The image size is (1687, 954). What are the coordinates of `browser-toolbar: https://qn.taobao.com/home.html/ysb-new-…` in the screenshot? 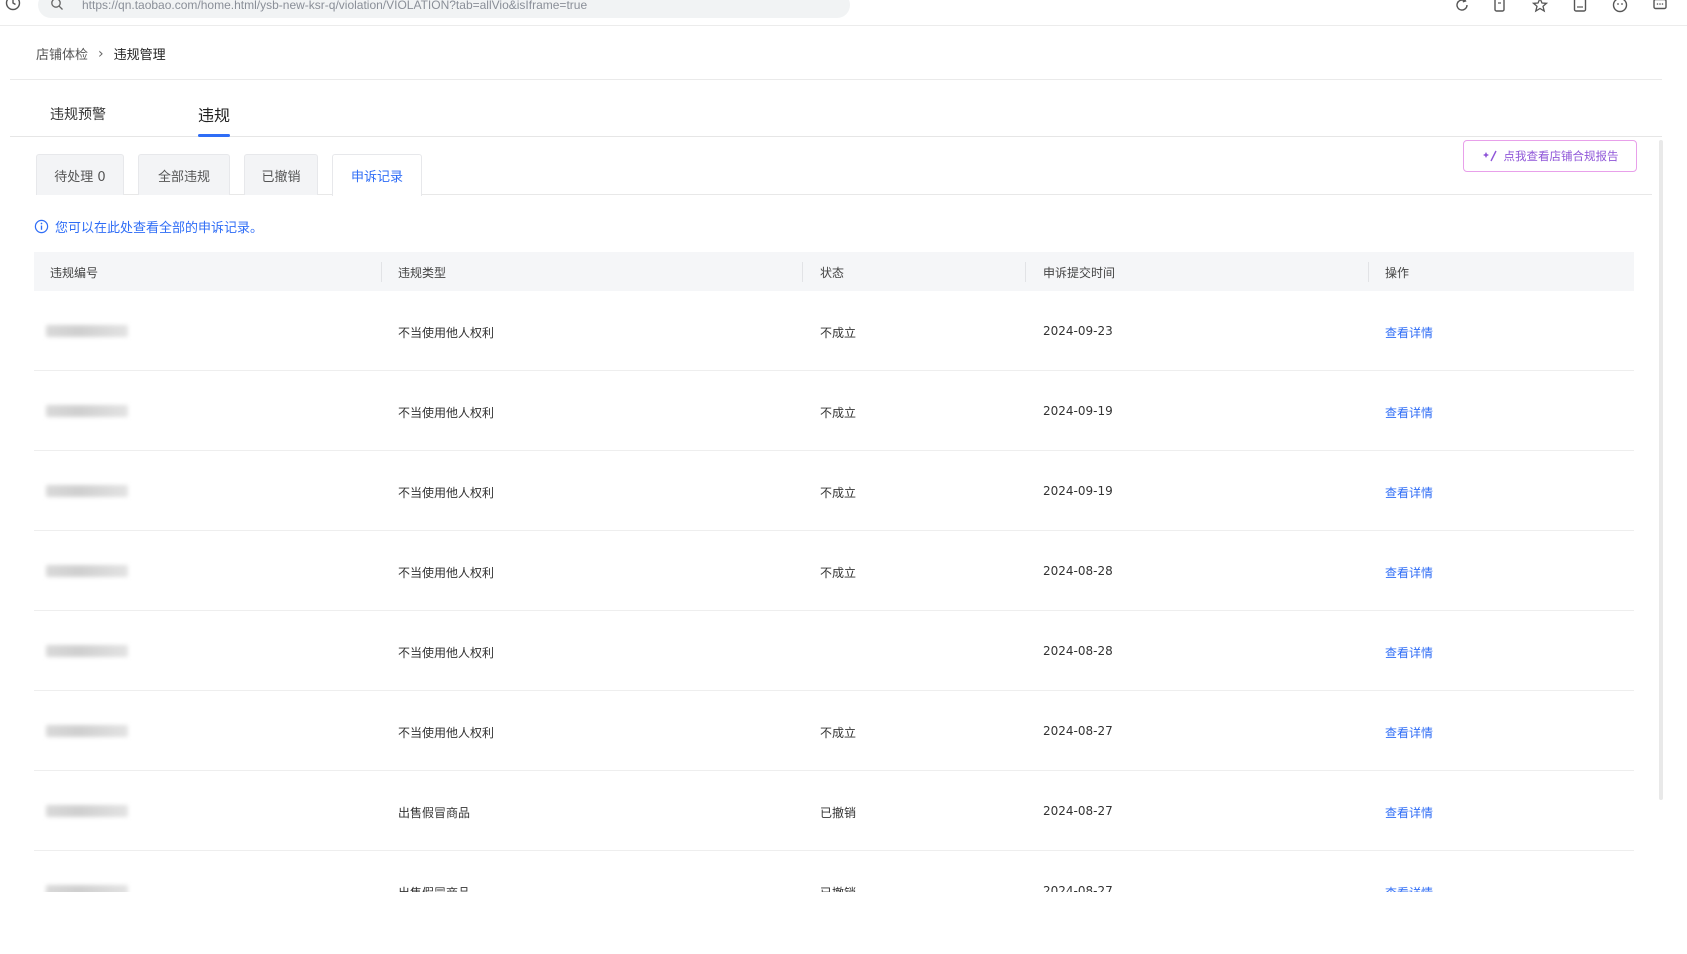 It's located at (843, 13).